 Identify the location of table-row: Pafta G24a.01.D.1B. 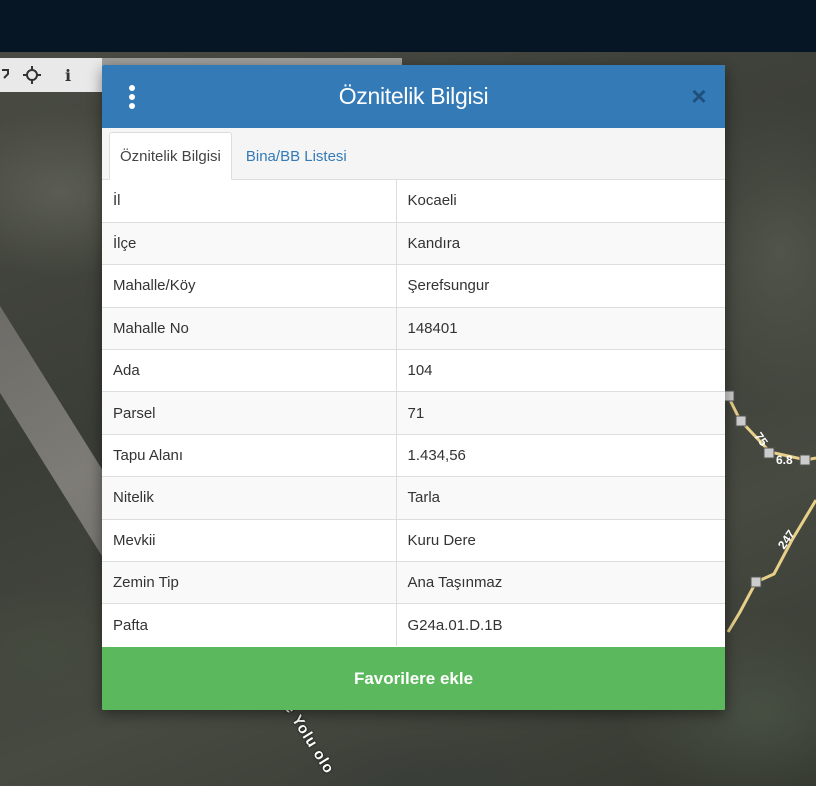
(413, 625).